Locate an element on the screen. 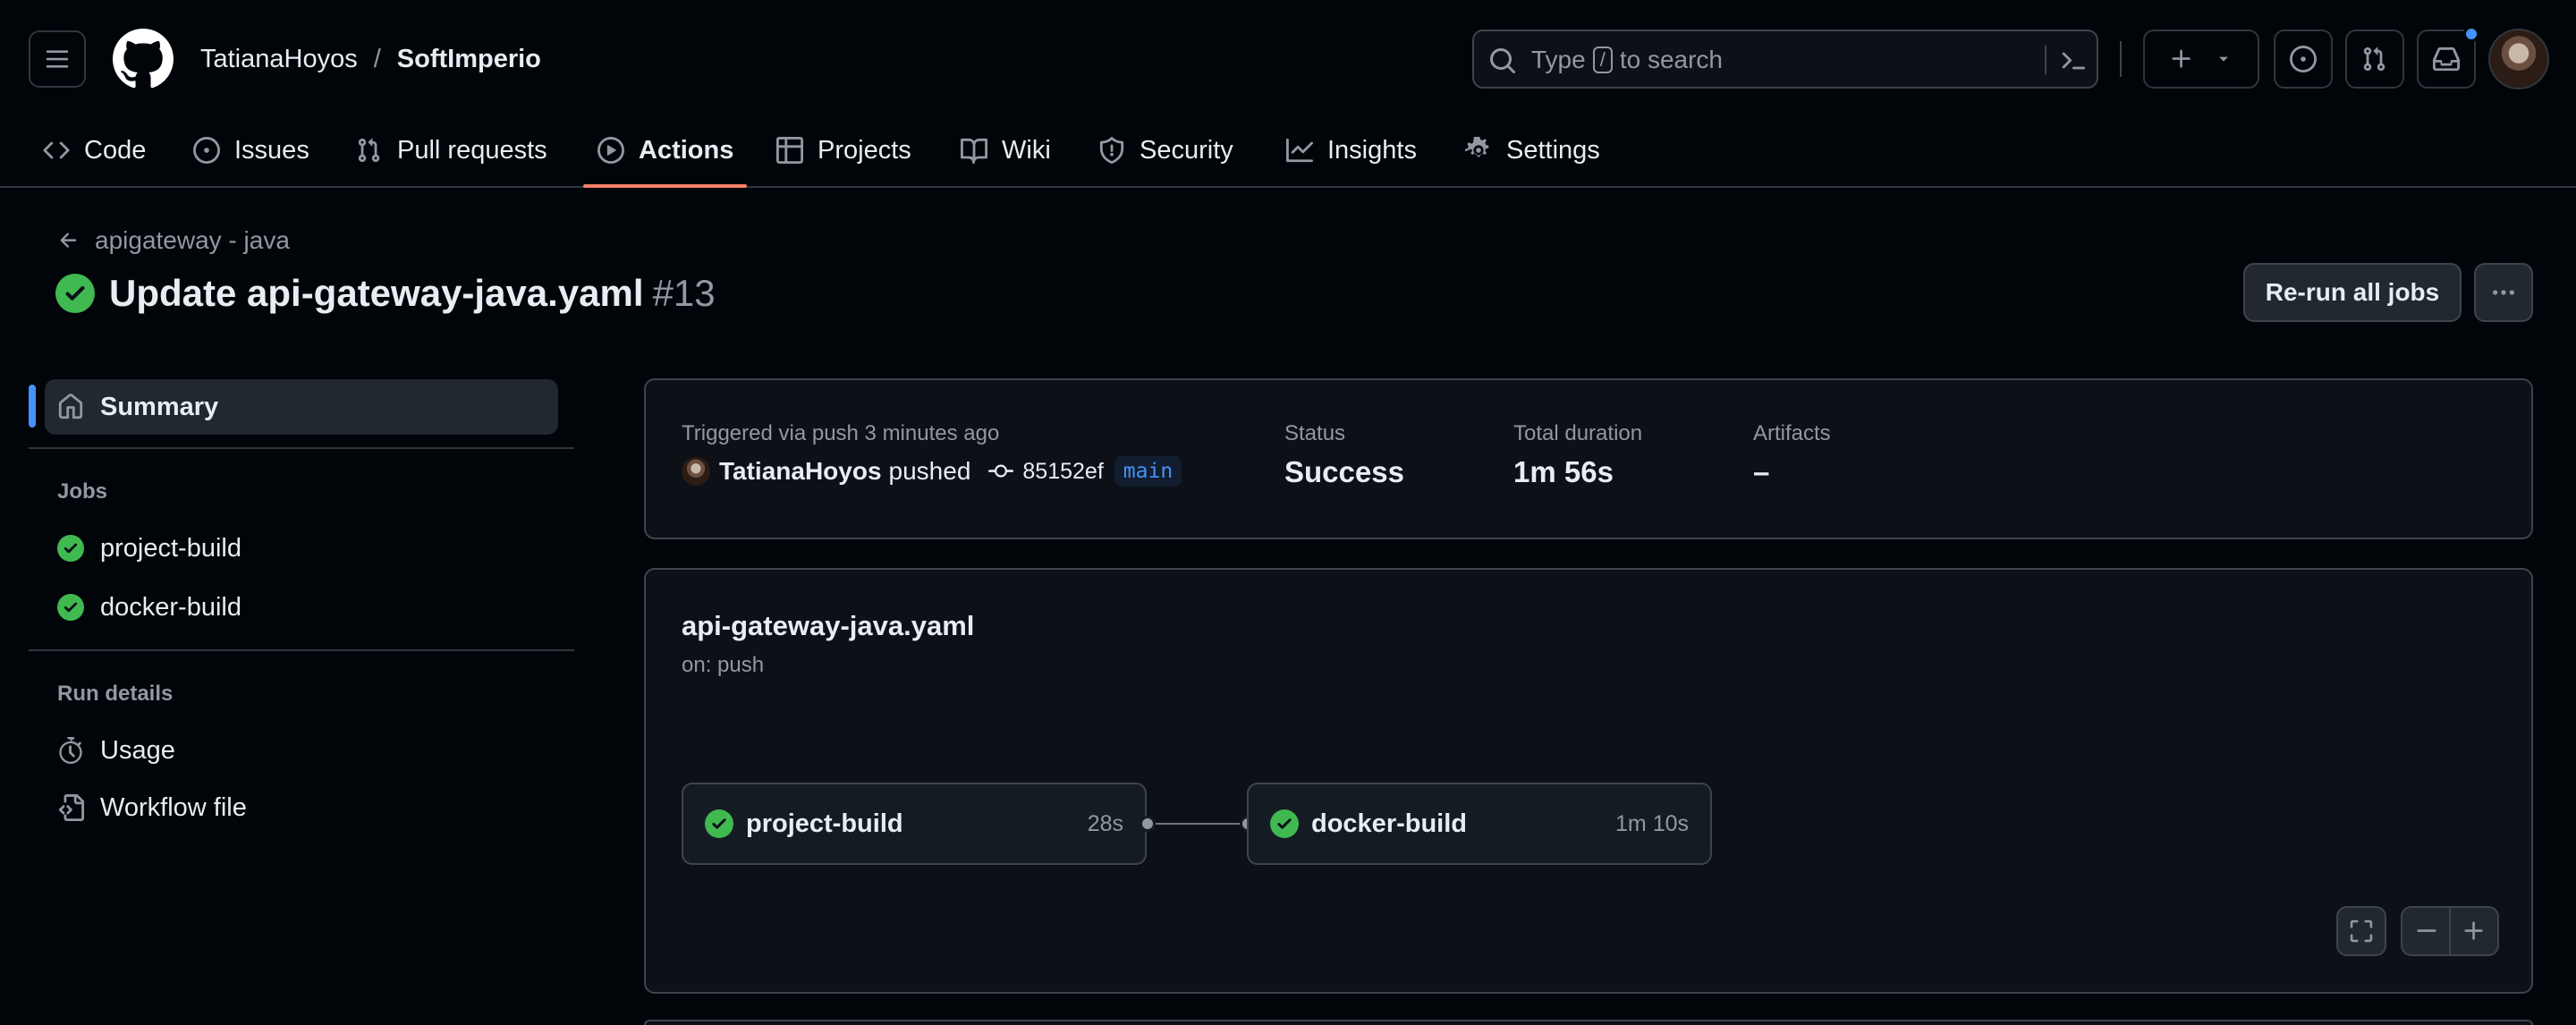 This screenshot has height=1025, width=2576. repo-breadcrumb: TatianaHoyos / SoftImperio is located at coordinates (370, 59).